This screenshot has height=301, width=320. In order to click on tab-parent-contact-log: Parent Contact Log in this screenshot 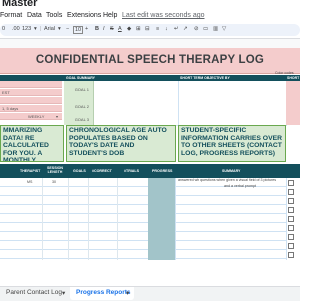, I will do `click(34, 292)`.